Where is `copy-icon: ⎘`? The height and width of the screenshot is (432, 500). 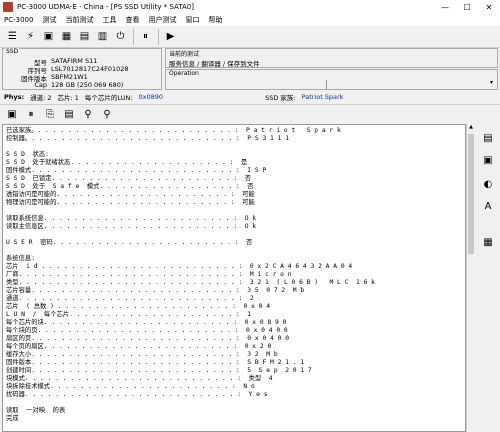
copy-icon: ⎘ is located at coordinates (50, 115).